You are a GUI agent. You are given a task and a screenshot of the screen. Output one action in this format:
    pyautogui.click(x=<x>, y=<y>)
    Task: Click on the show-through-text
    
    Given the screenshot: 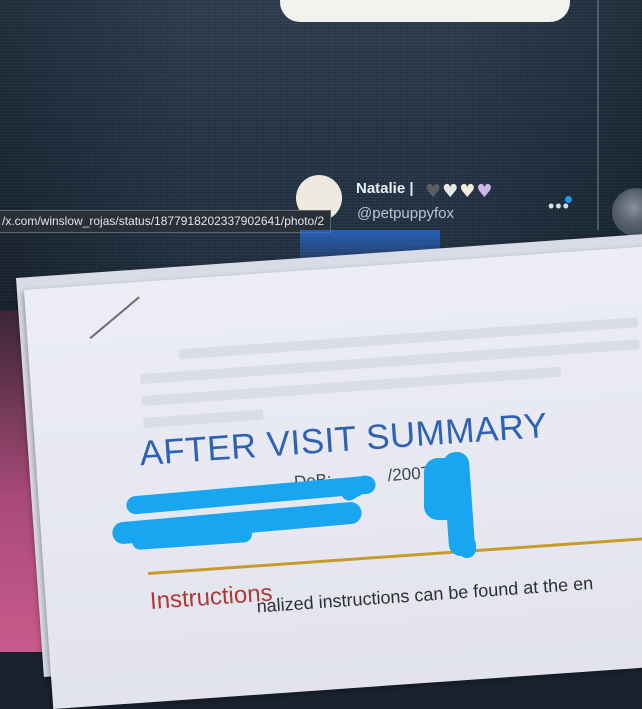 What is the action you would take?
    pyautogui.click(x=203, y=418)
    